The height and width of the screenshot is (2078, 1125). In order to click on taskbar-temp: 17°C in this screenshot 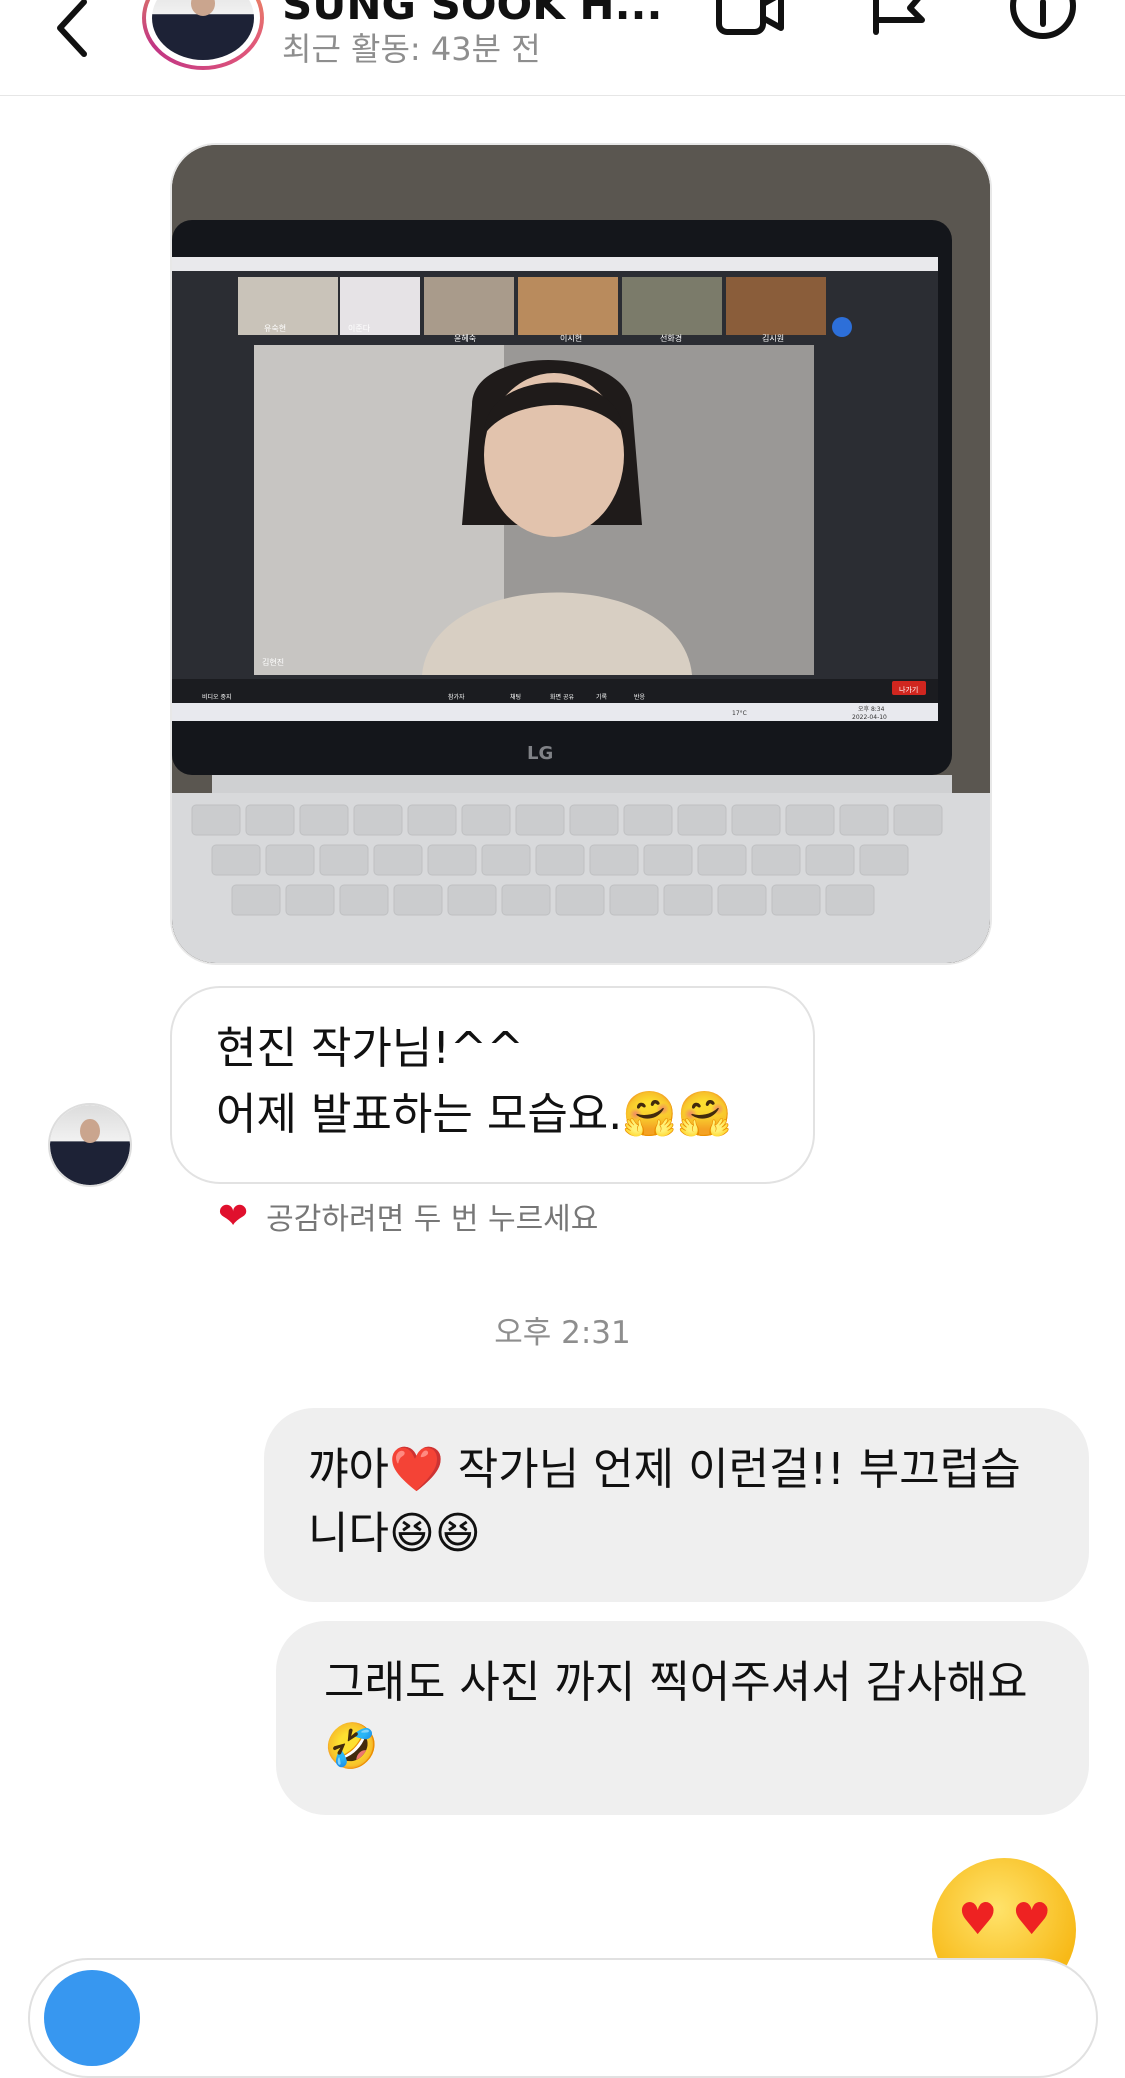, I will do `click(739, 713)`.